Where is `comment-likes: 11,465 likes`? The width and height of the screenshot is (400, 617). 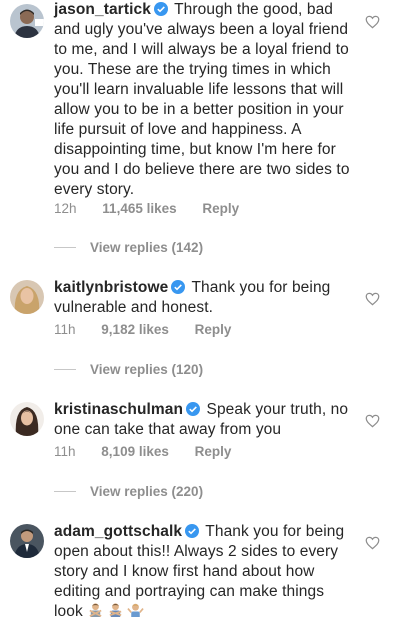
comment-likes: 11,465 likes is located at coordinates (139, 208).